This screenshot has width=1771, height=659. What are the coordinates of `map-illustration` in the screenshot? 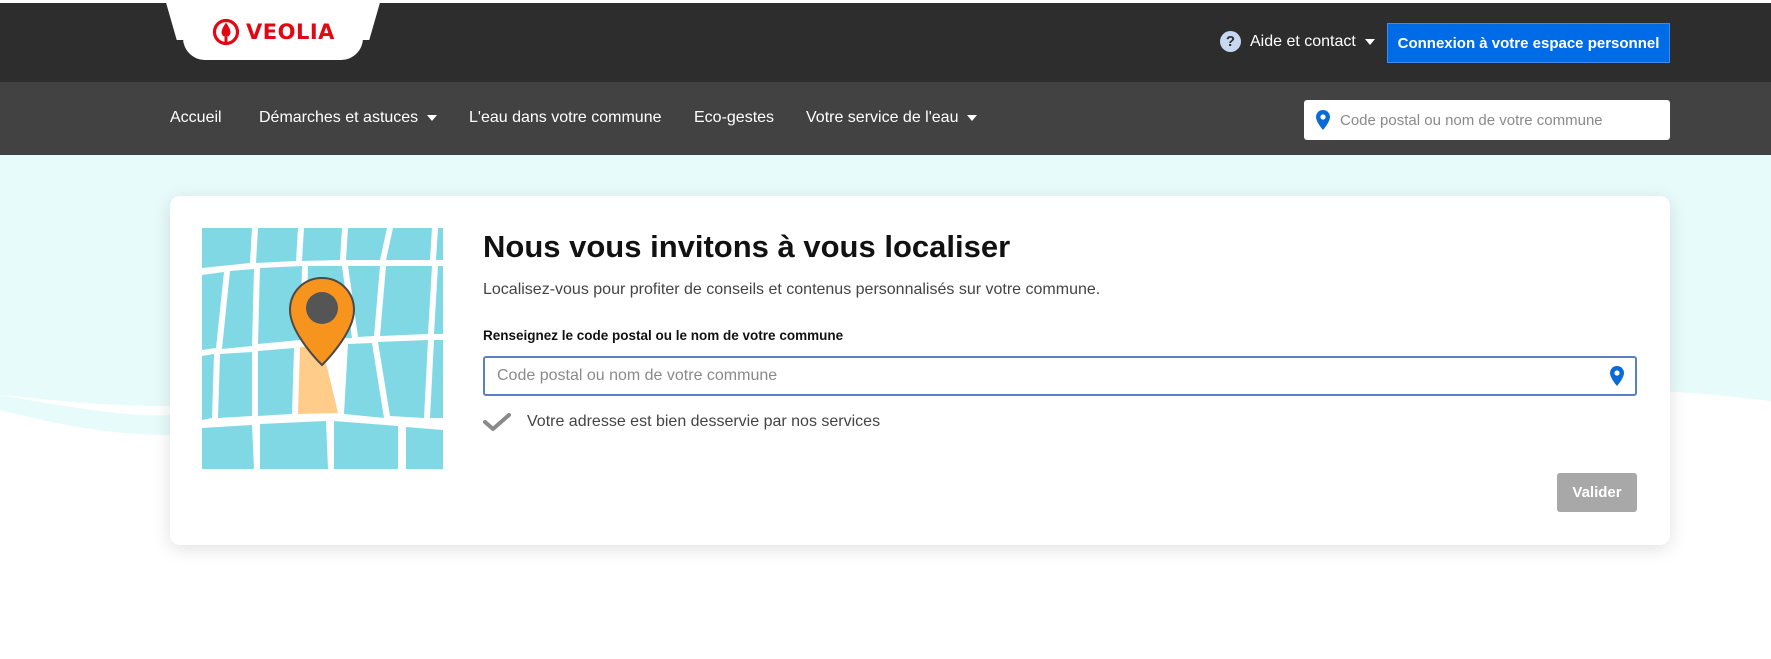 It's located at (322, 348).